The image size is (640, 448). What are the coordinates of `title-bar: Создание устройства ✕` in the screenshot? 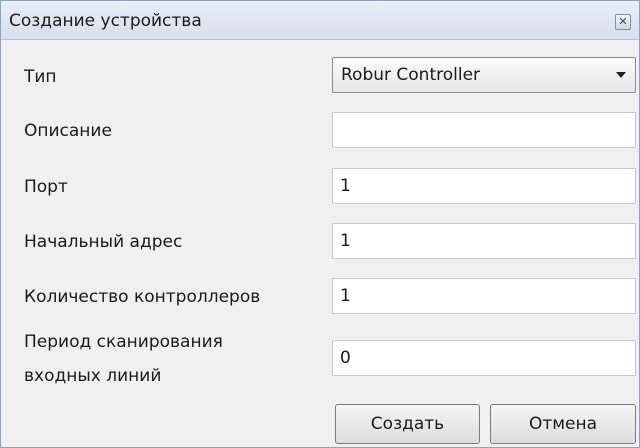 It's located at (320, 20).